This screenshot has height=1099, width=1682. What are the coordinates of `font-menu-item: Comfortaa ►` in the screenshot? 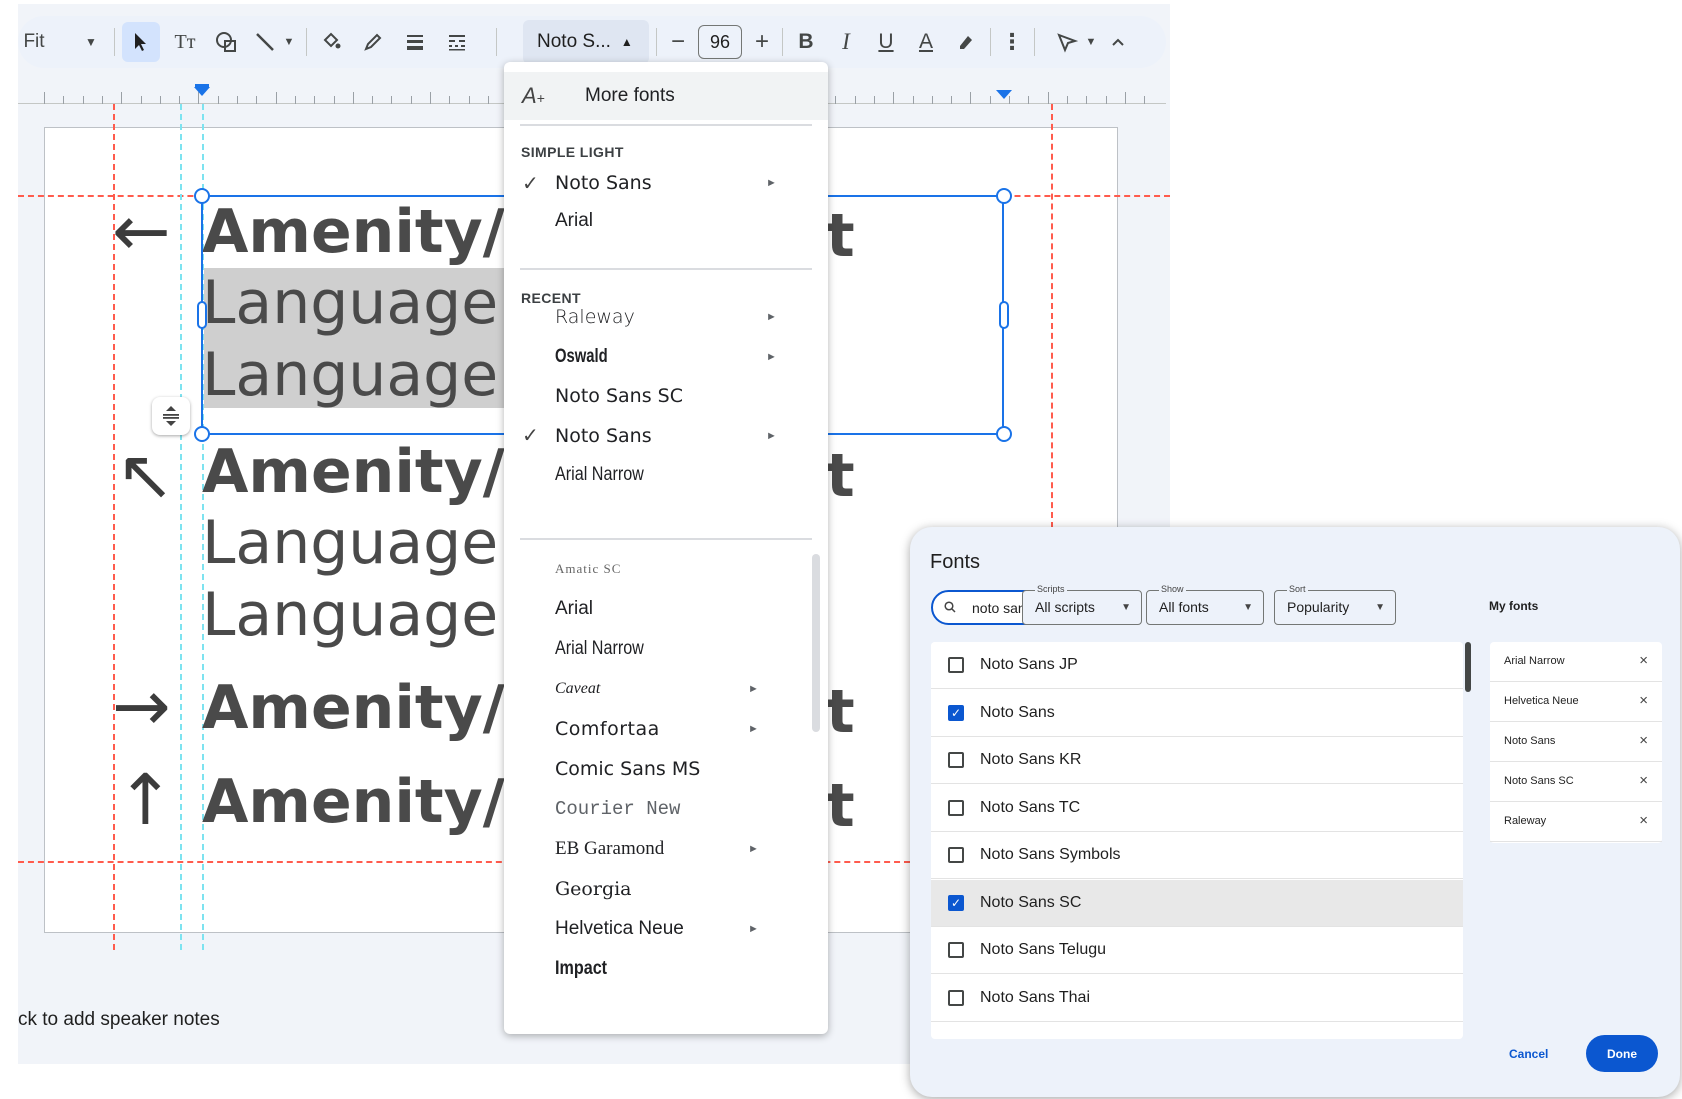 It's located at (666, 729).